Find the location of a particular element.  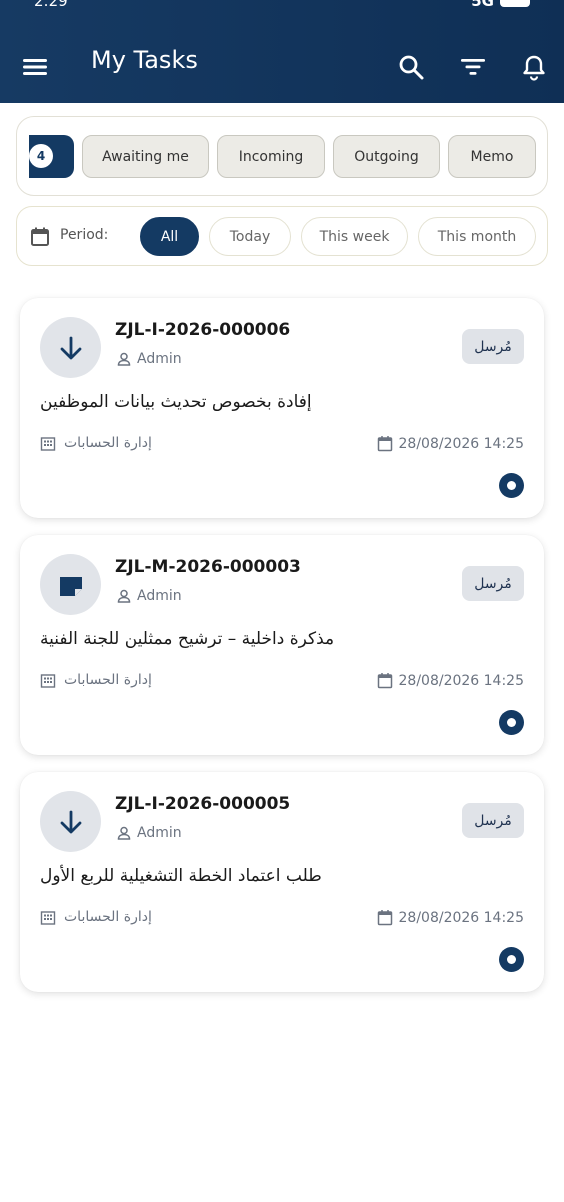

period-filter: Period: All Today This week This month is located at coordinates (282, 236).